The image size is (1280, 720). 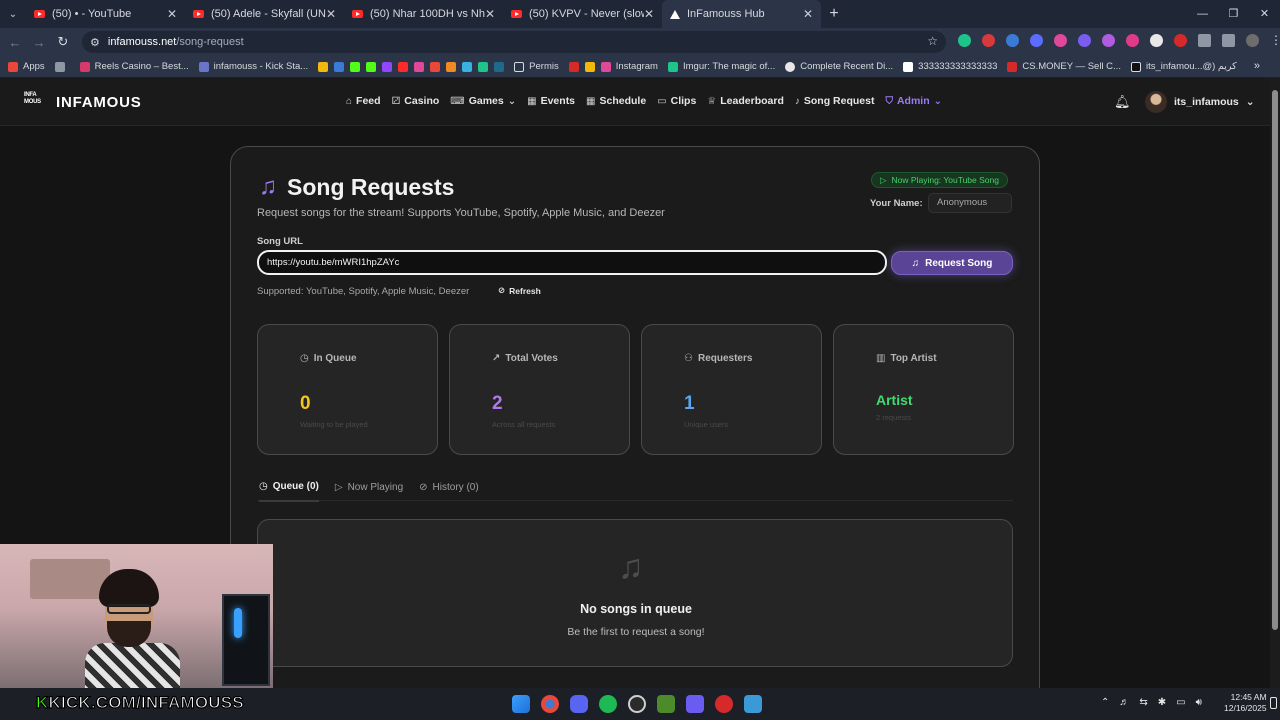 What do you see at coordinates (1257, 66) in the screenshot?
I see `bookmarks-overflow-icon: »` at bounding box center [1257, 66].